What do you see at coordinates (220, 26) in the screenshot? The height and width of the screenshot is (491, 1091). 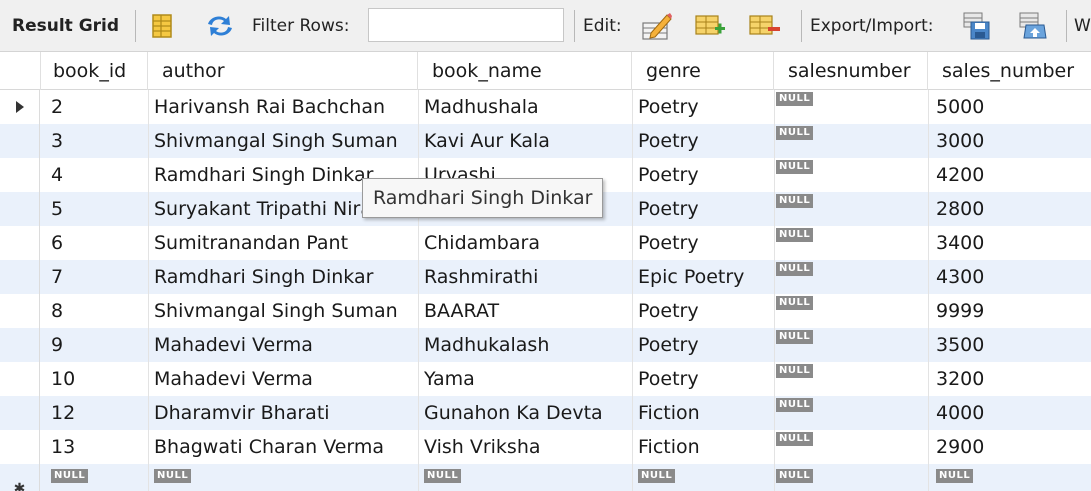 I see `refresh-icon` at bounding box center [220, 26].